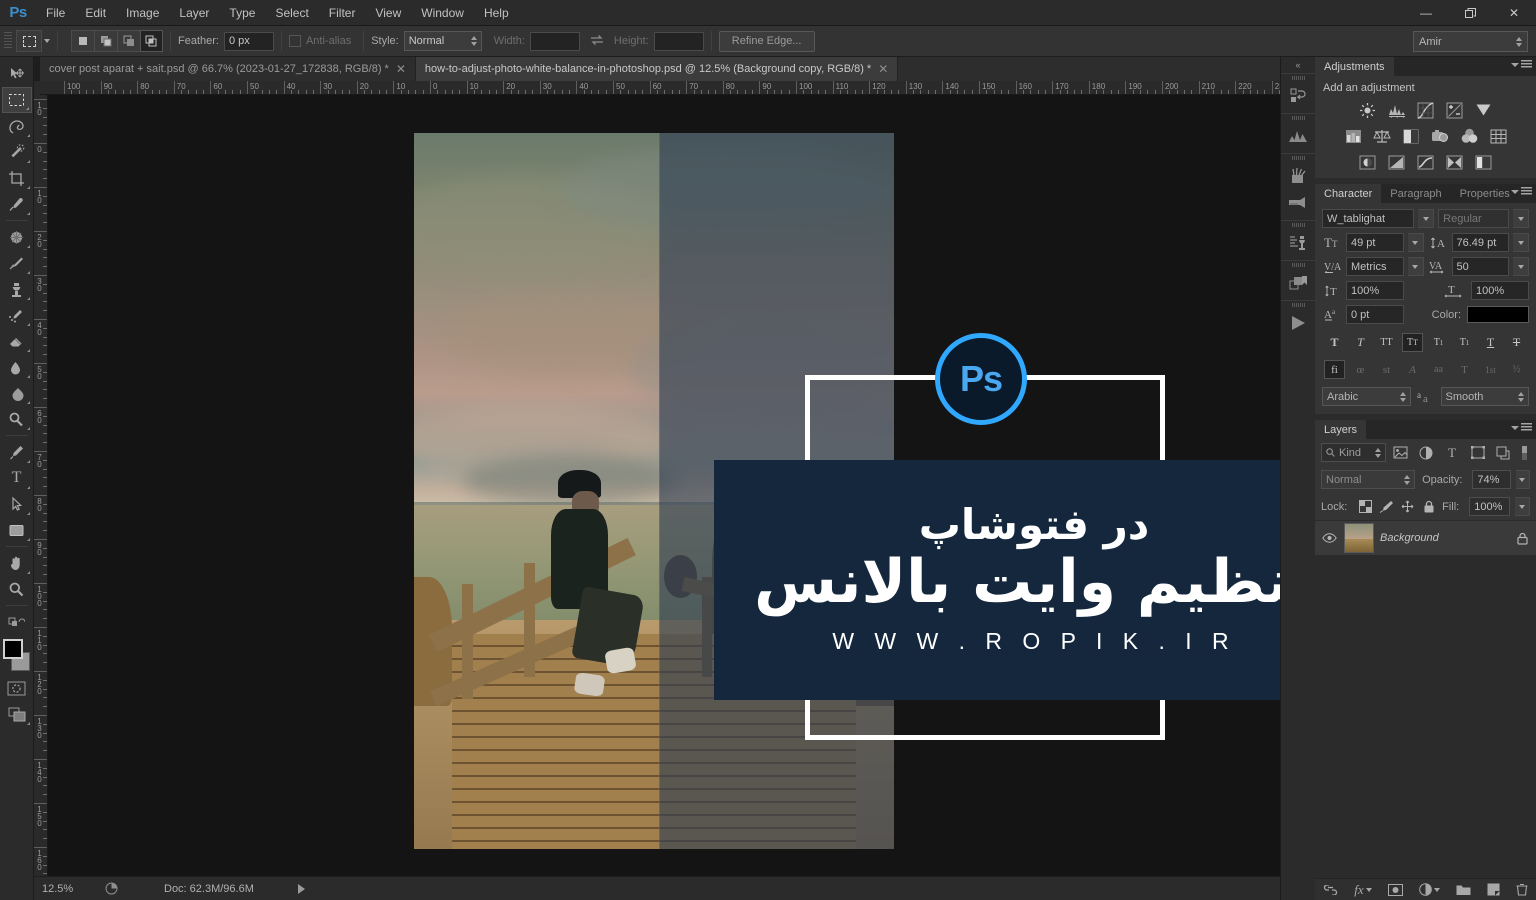 Image resolution: width=1536 pixels, height=900 pixels. What do you see at coordinates (1490, 369) in the screenshot?
I see `ordinals-button: 1st` at bounding box center [1490, 369].